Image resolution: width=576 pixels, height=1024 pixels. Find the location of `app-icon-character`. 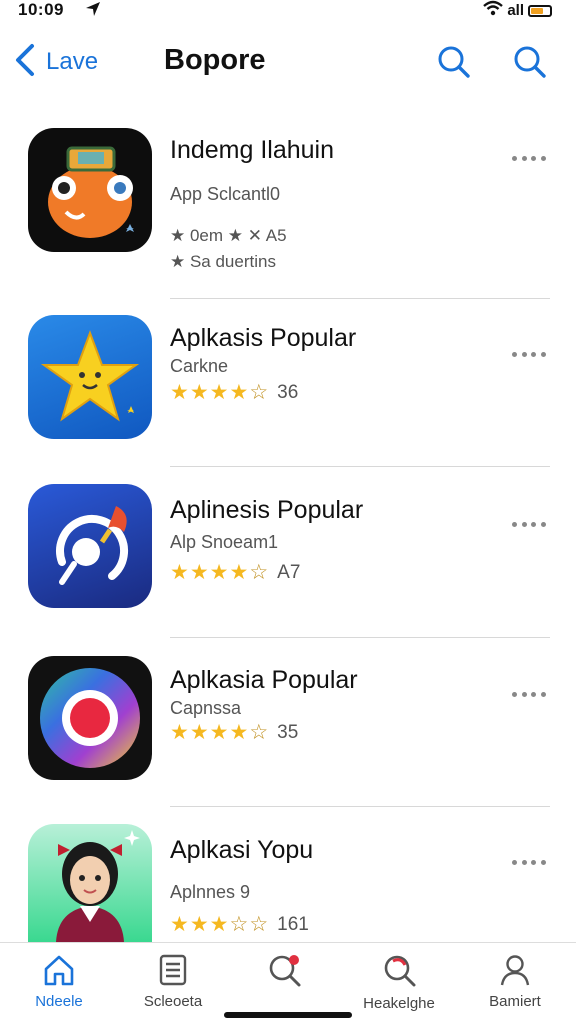

app-icon-character is located at coordinates (90, 883).